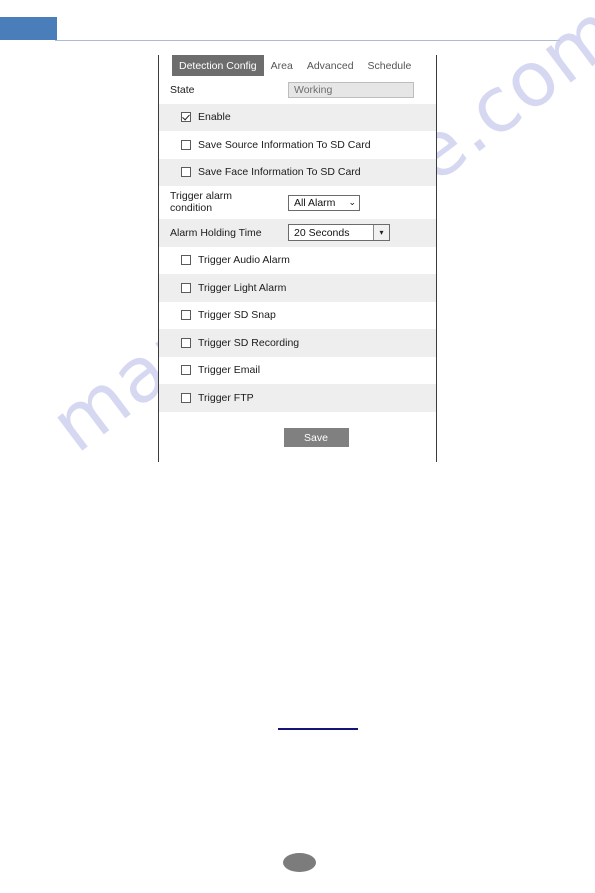 The image size is (595, 893). I want to click on checkbox-trigger-audio-alarm, so click(186, 260).